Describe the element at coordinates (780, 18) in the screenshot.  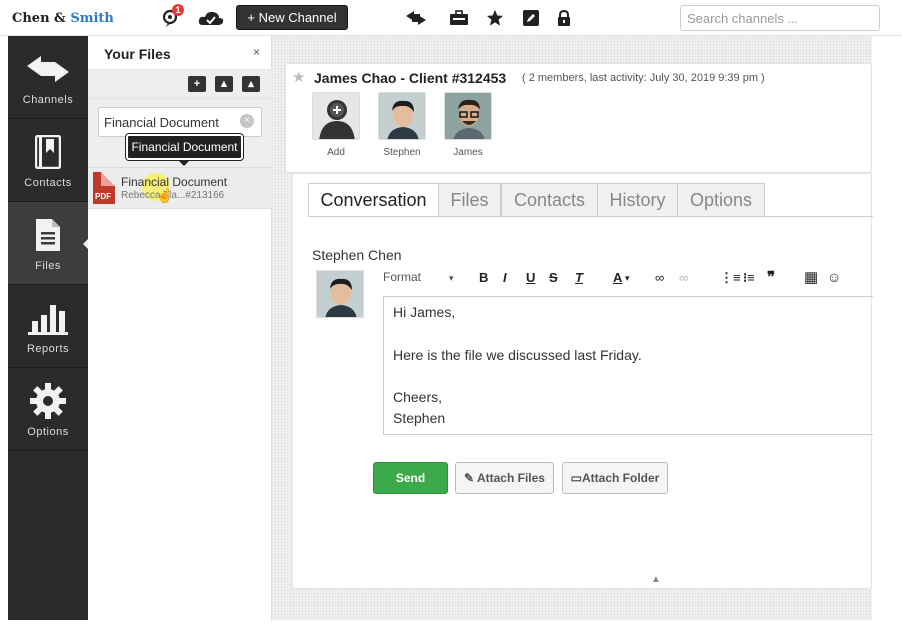
I see `search-channels-input` at that location.